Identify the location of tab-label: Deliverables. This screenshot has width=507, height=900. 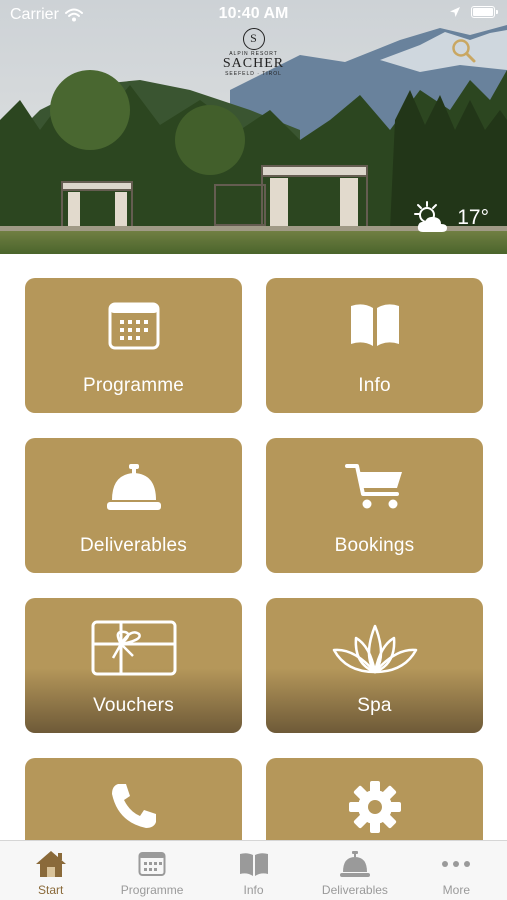
(354, 890).